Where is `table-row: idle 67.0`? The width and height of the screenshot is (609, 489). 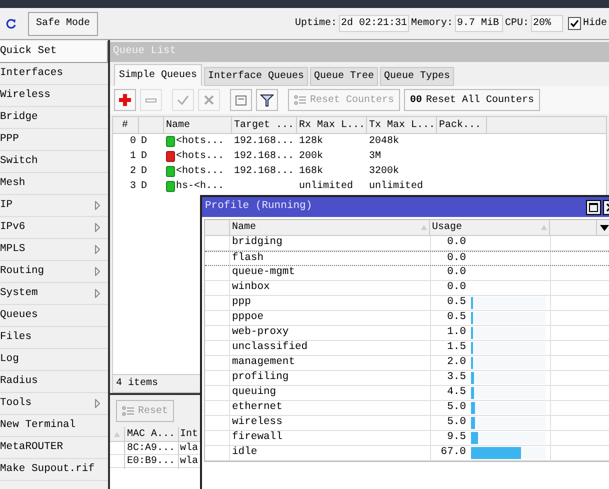 table-row: idle 67.0 is located at coordinates (407, 453).